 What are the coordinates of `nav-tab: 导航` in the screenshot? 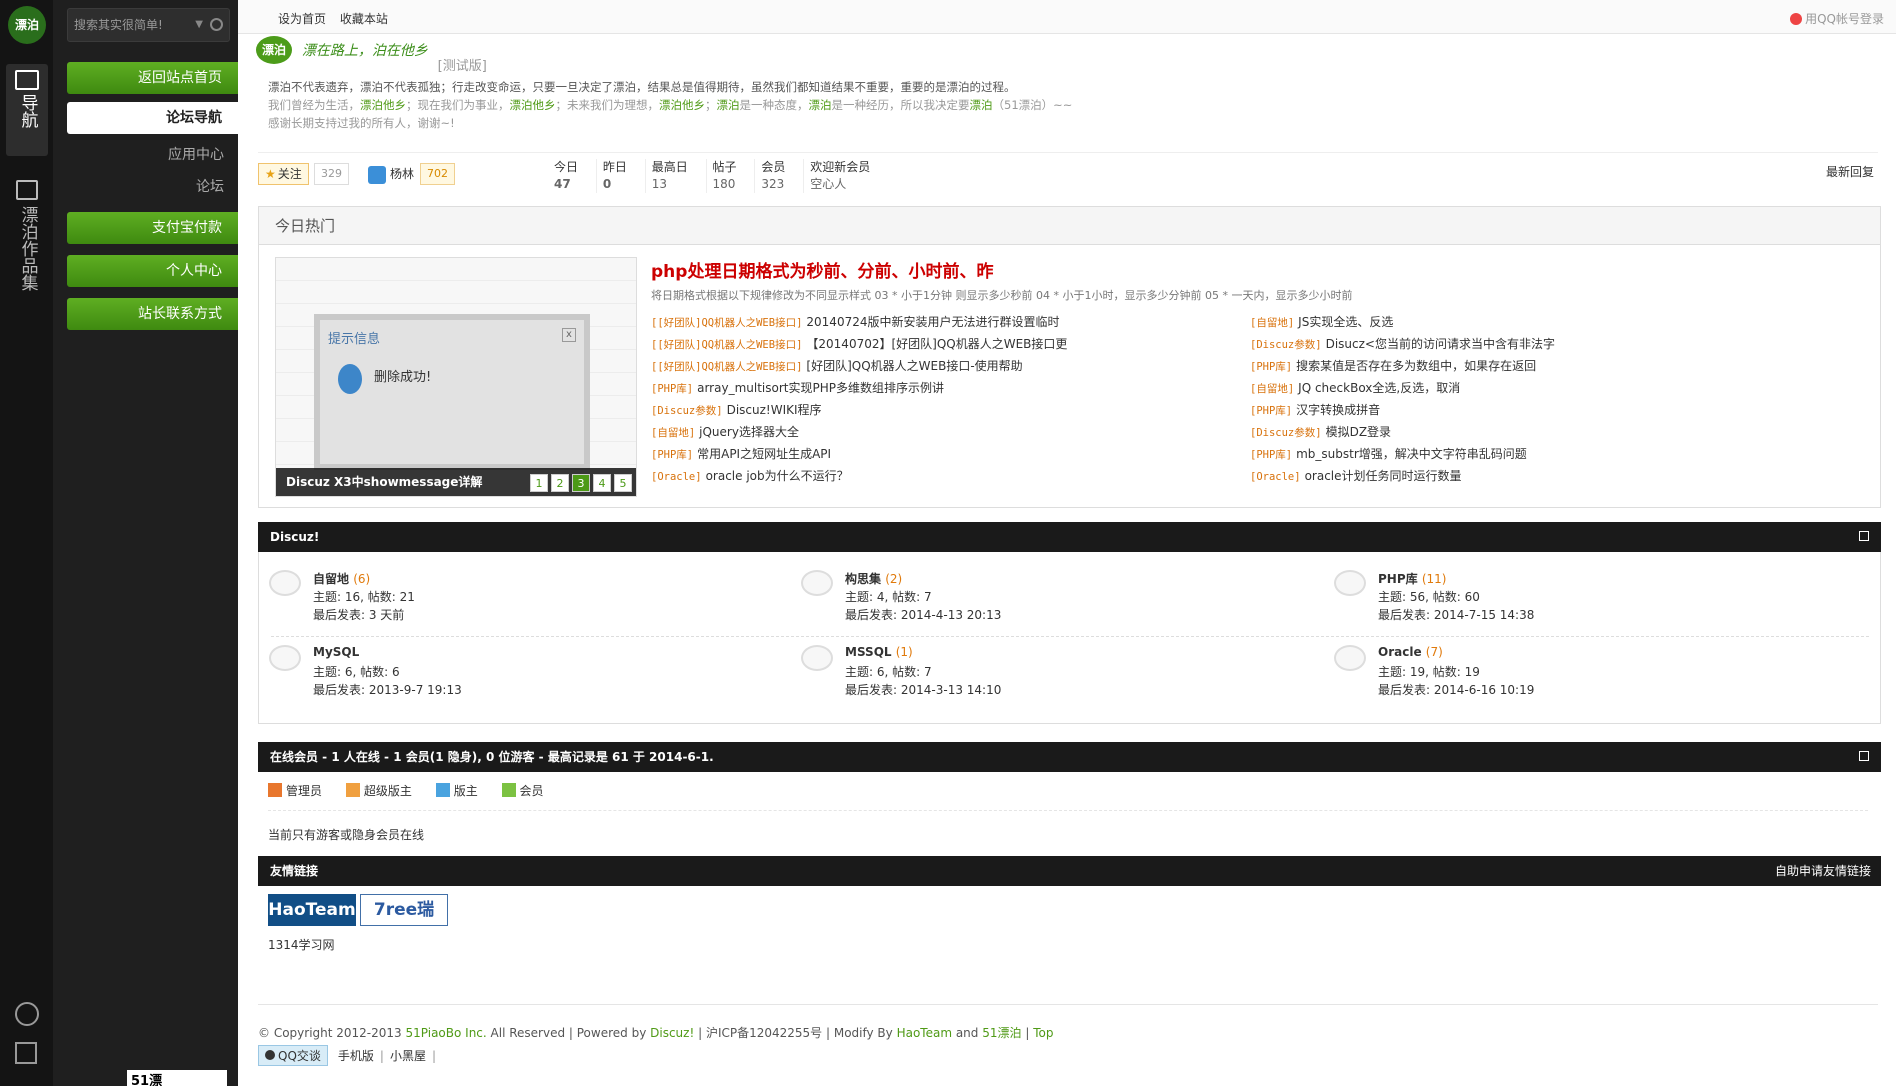 It's located at (27, 110).